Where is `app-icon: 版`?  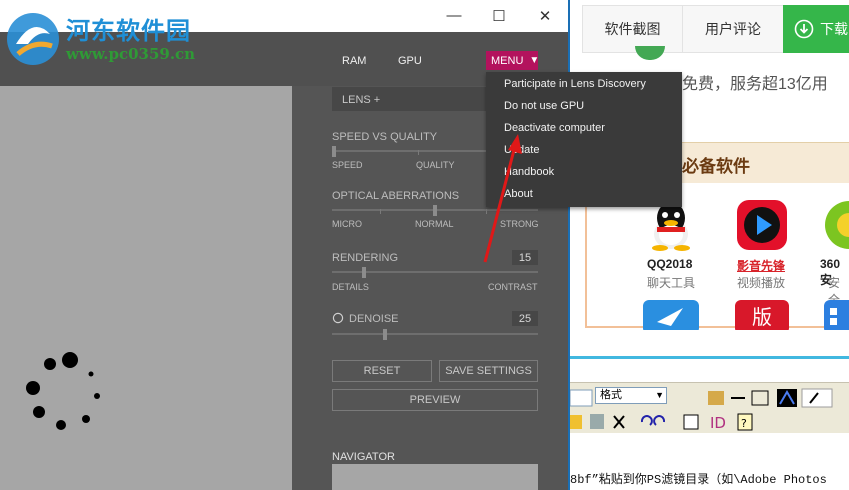 app-icon: 版 is located at coordinates (762, 315).